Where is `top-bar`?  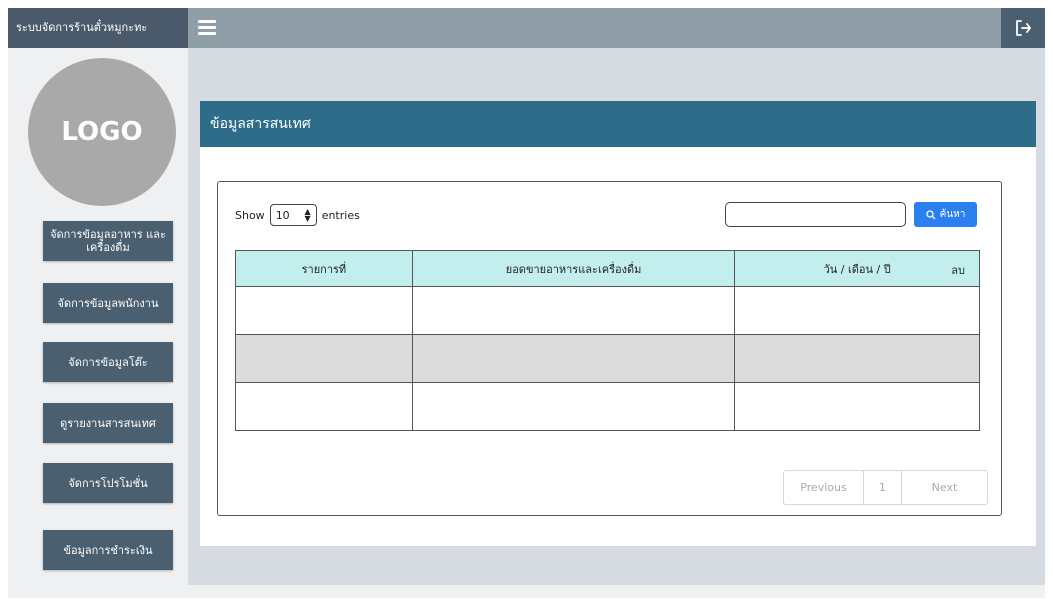 top-bar is located at coordinates (616, 28).